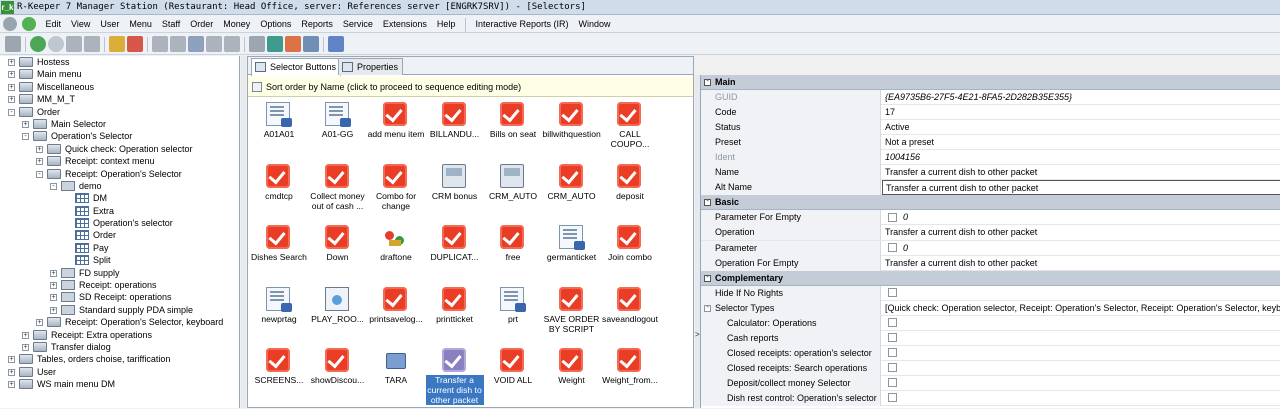 The width and height of the screenshot is (1280, 409). I want to click on menu-help: Help, so click(446, 24).